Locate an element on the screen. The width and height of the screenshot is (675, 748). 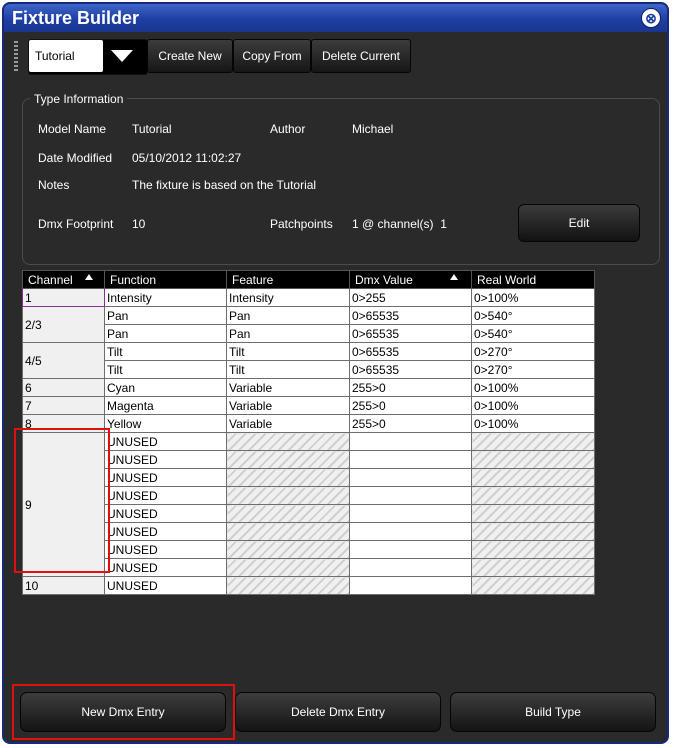
table-row: 4/5 Tilt Tilt 0>65535 0>270° is located at coordinates (308, 360).